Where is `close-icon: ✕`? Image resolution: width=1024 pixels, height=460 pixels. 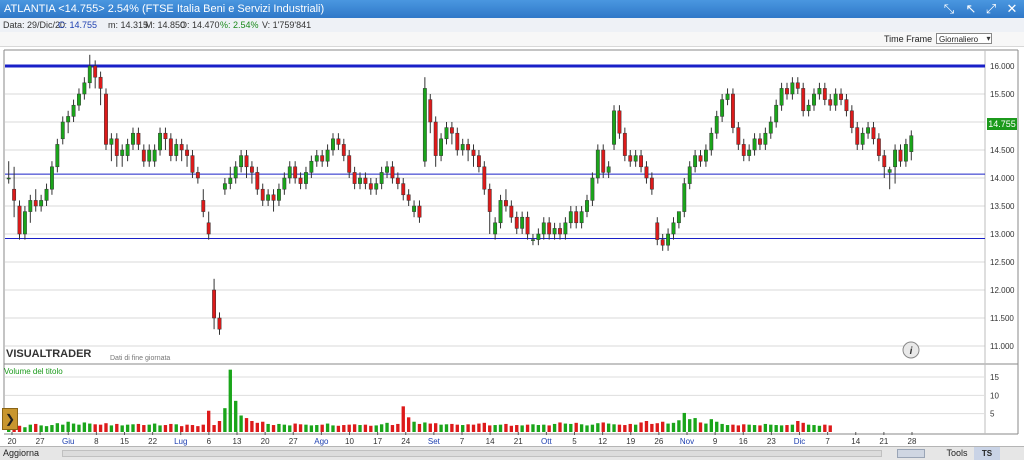 close-icon: ✕ is located at coordinates (1012, 9).